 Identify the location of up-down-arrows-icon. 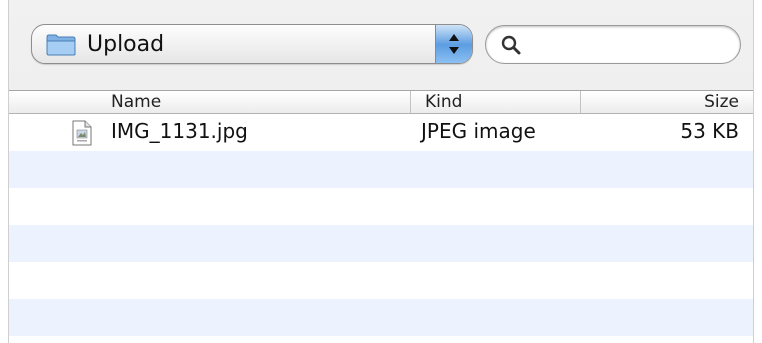
(454, 44).